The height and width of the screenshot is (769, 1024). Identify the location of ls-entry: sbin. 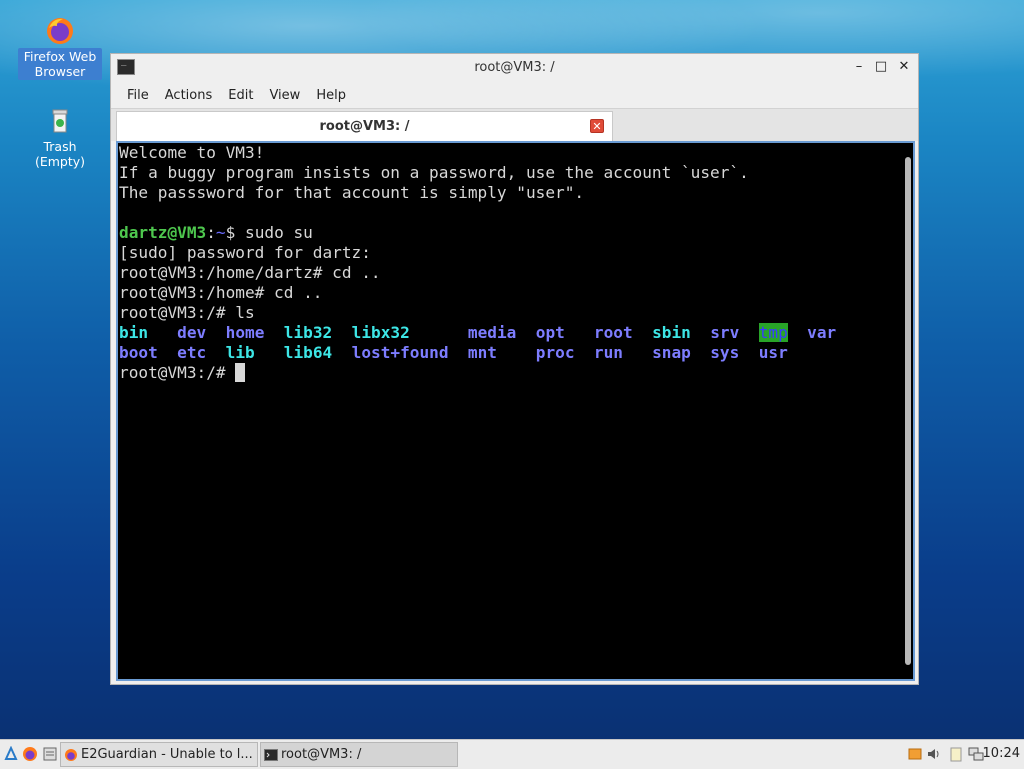
(671, 332).